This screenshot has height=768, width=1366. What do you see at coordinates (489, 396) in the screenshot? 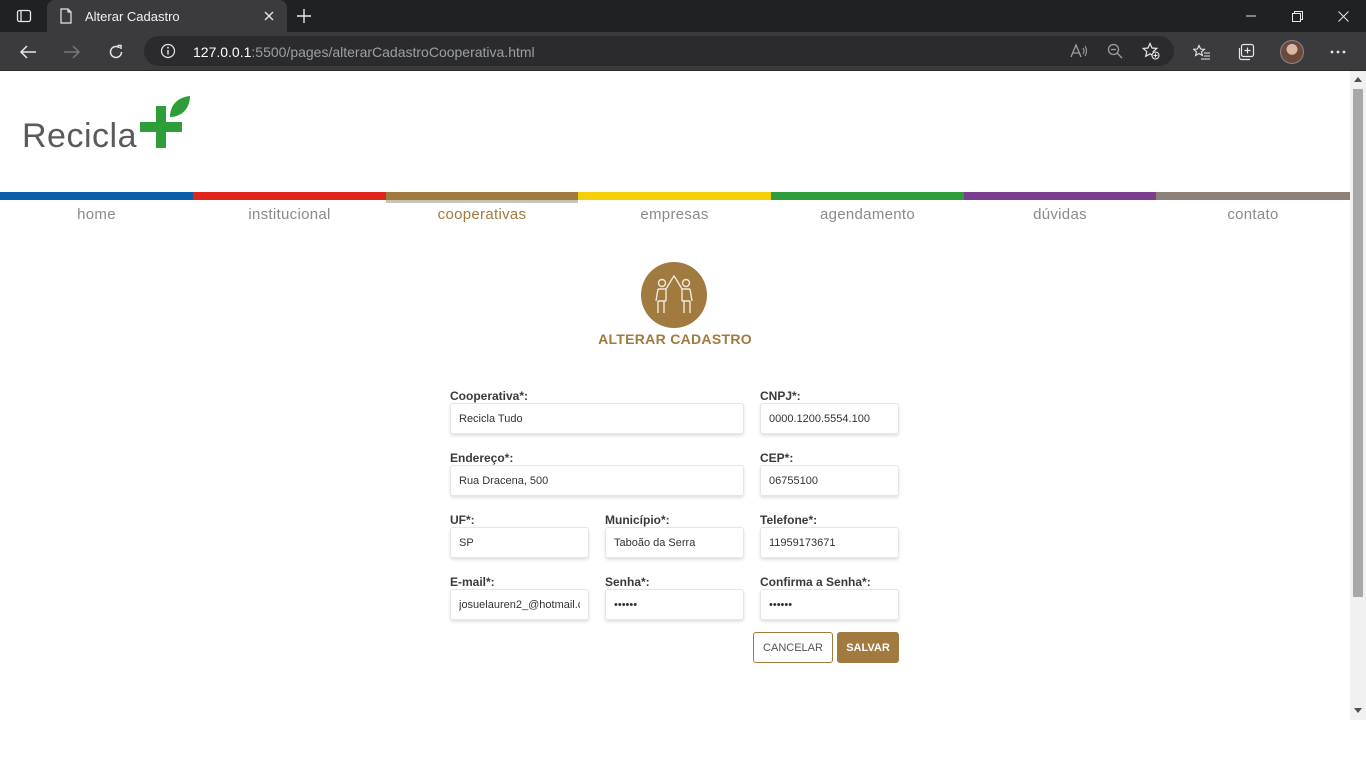
I see `cooperativa-label: Cooperativa*:` at bounding box center [489, 396].